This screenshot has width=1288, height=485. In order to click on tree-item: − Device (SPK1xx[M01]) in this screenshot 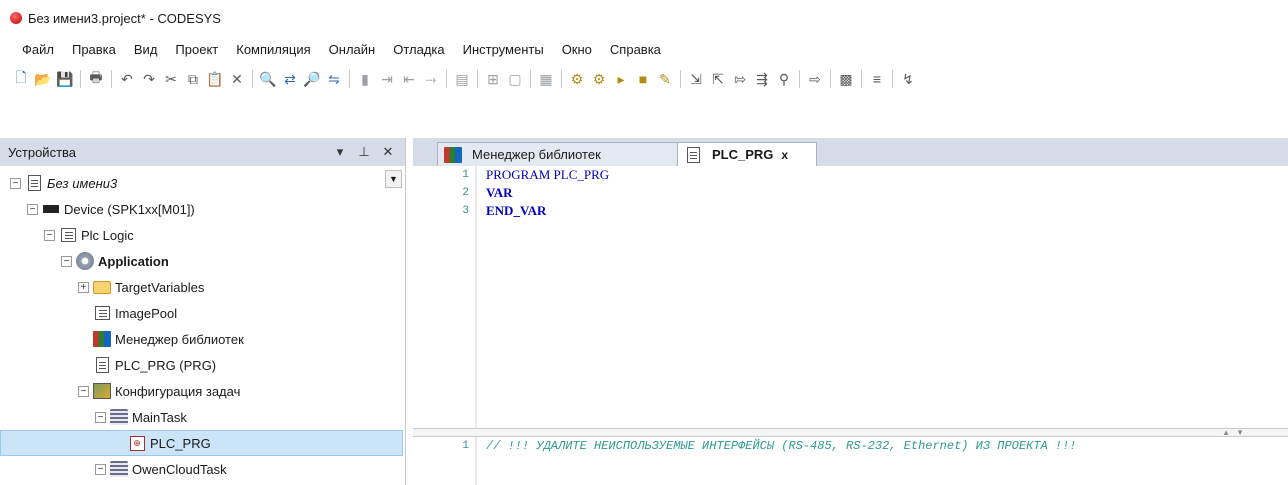, I will do `click(202, 209)`.